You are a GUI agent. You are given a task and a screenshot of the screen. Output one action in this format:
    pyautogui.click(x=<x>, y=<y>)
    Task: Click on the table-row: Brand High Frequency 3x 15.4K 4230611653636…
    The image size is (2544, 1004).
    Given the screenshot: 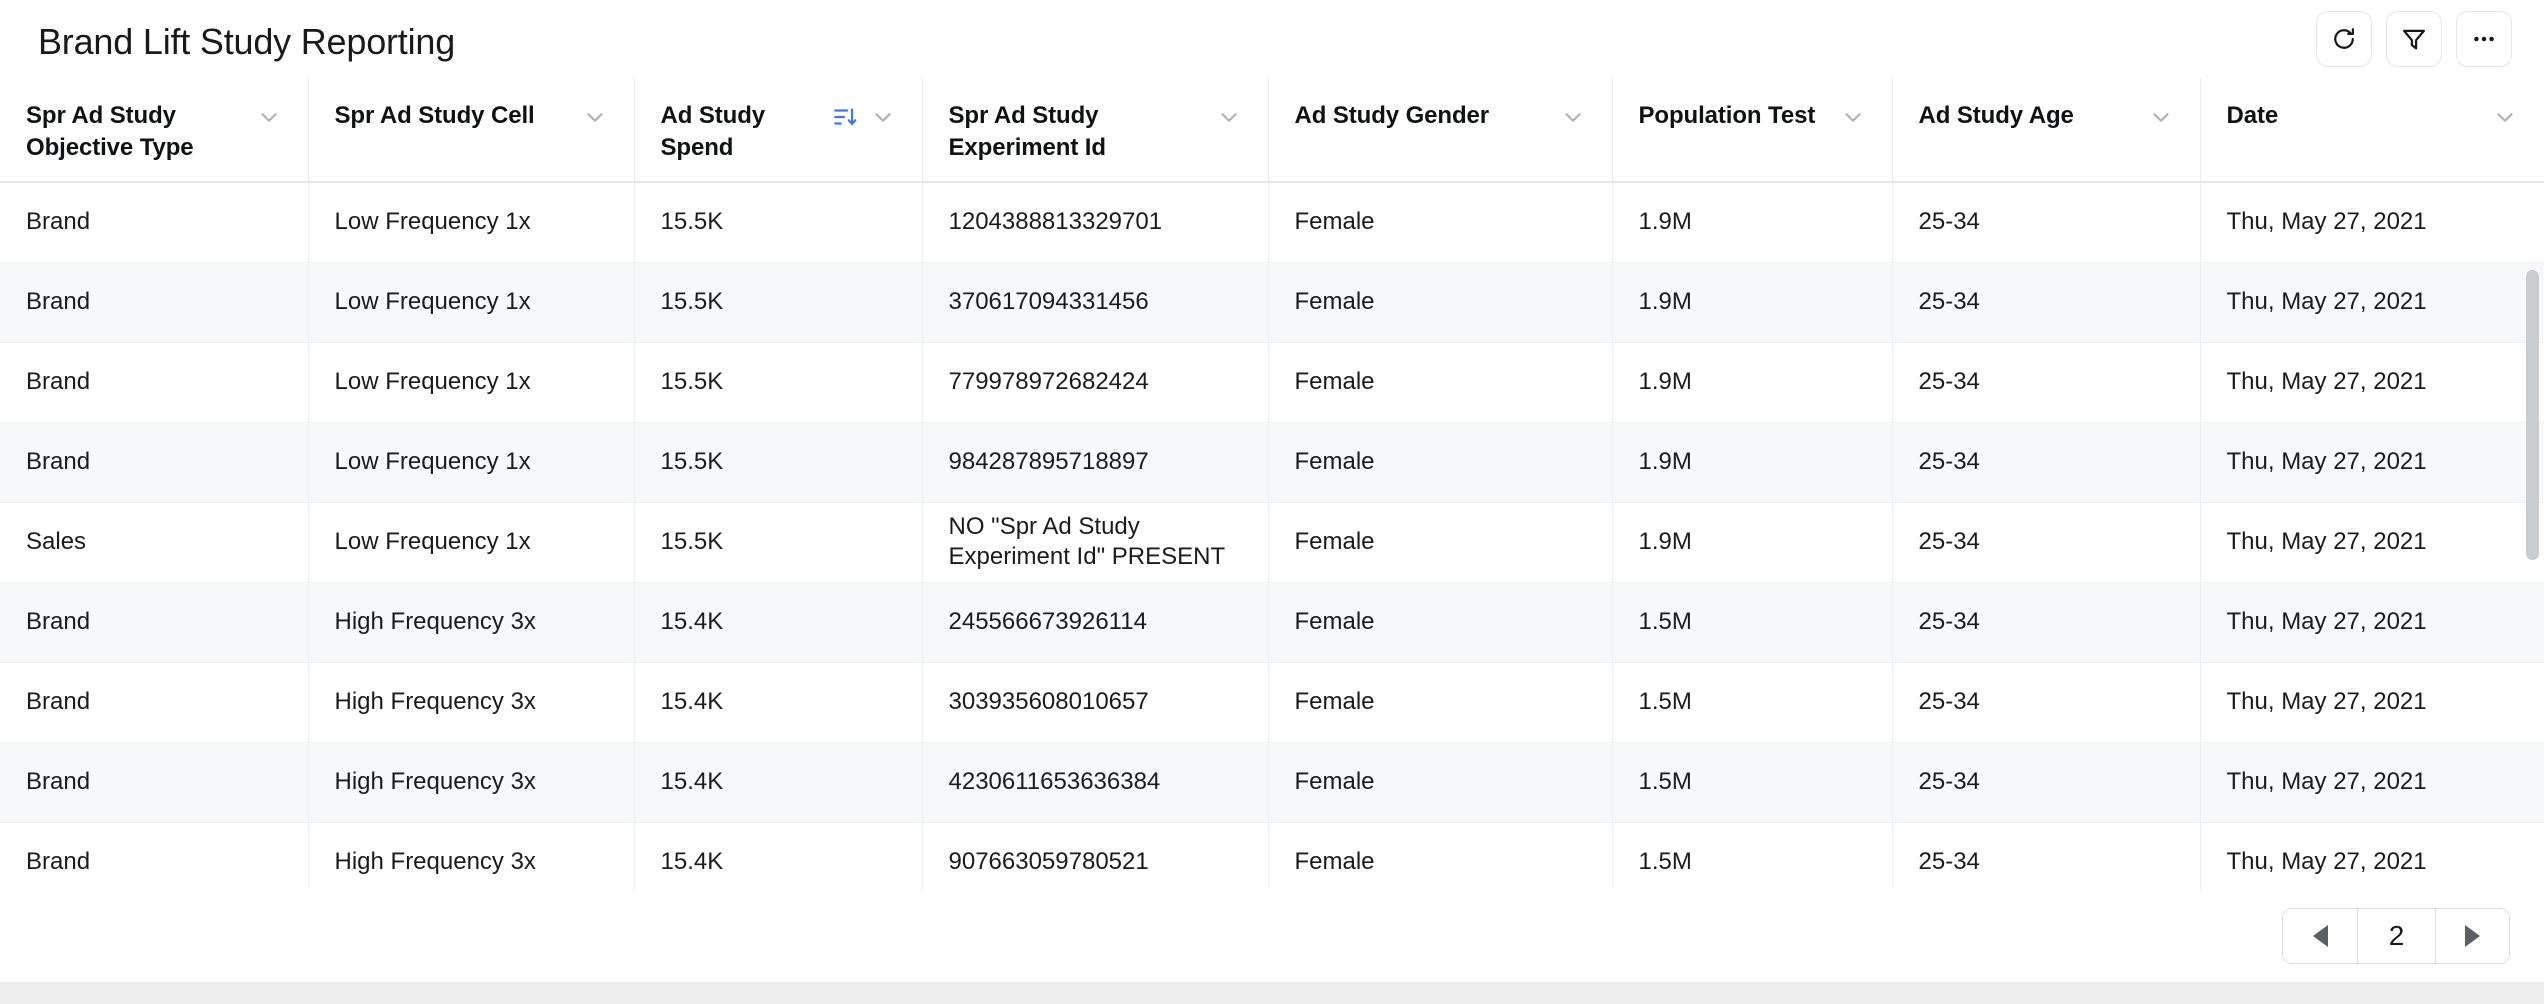 What is the action you would take?
    pyautogui.click(x=1272, y=782)
    